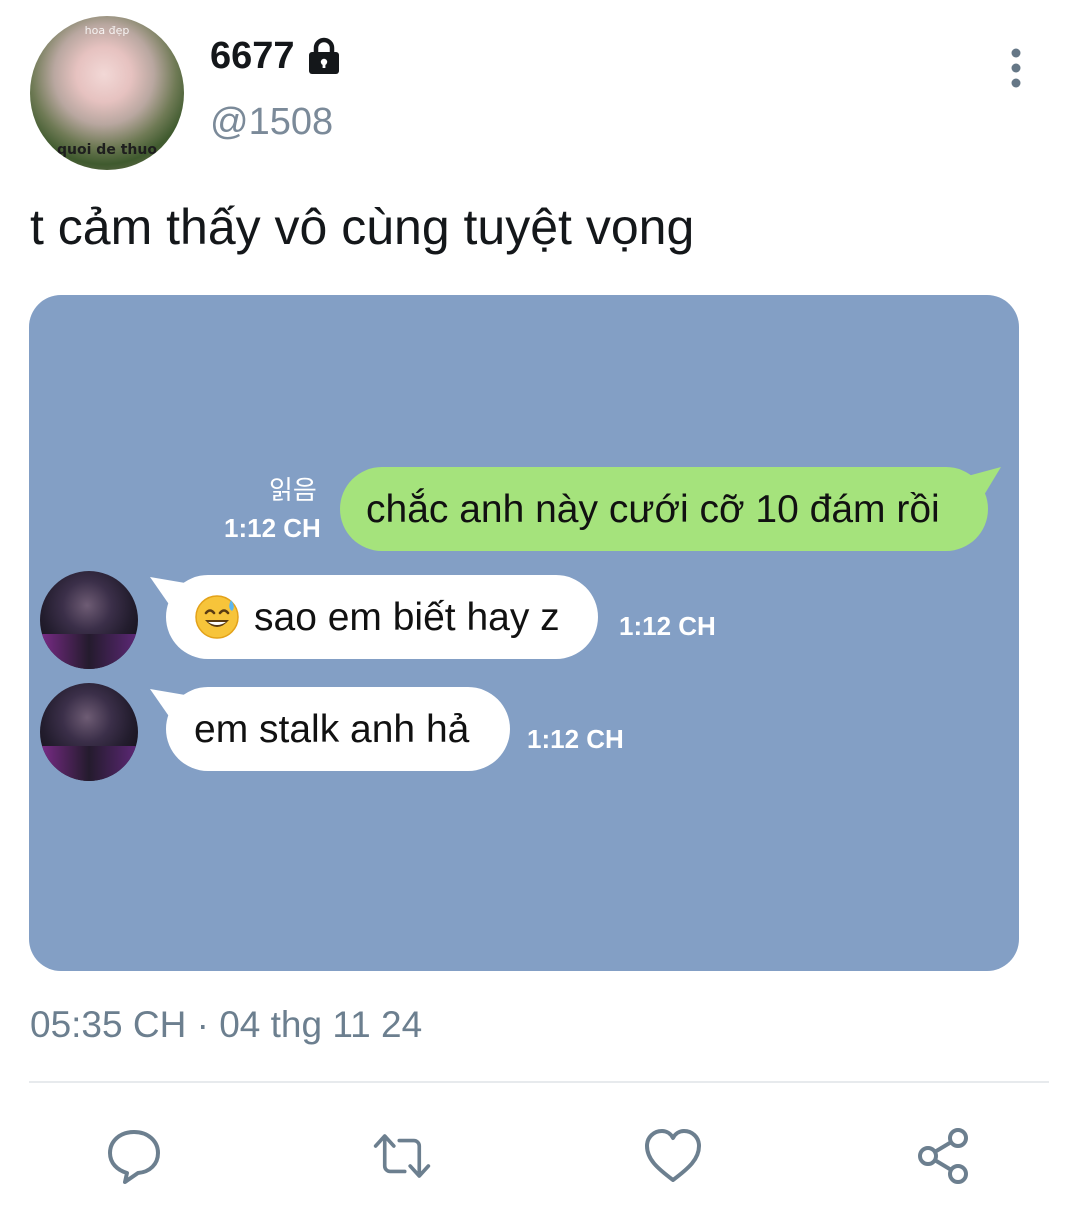 The image size is (1079, 1212). I want to click on author-handle: @1508, so click(271, 122).